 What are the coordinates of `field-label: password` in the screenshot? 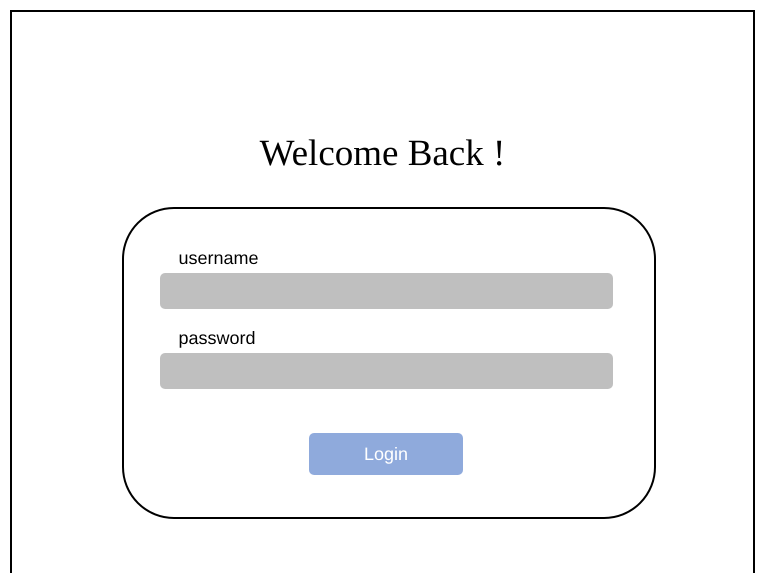 It's located at (217, 338).